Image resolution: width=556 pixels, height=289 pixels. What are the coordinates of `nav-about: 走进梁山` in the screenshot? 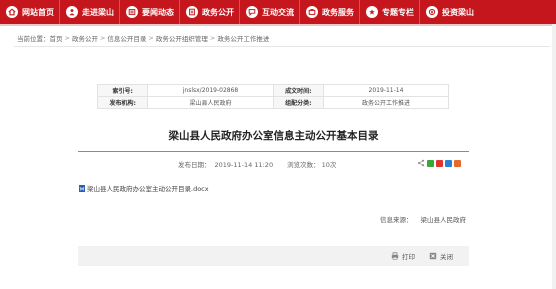 It's located at (90, 12).